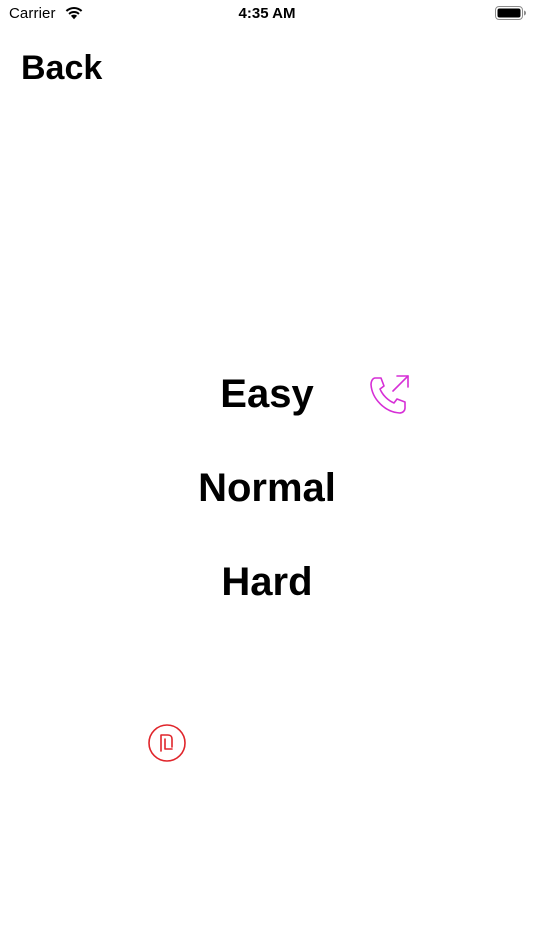 This screenshot has height=950, width=534. I want to click on shekel-circle-icon, so click(167, 743).